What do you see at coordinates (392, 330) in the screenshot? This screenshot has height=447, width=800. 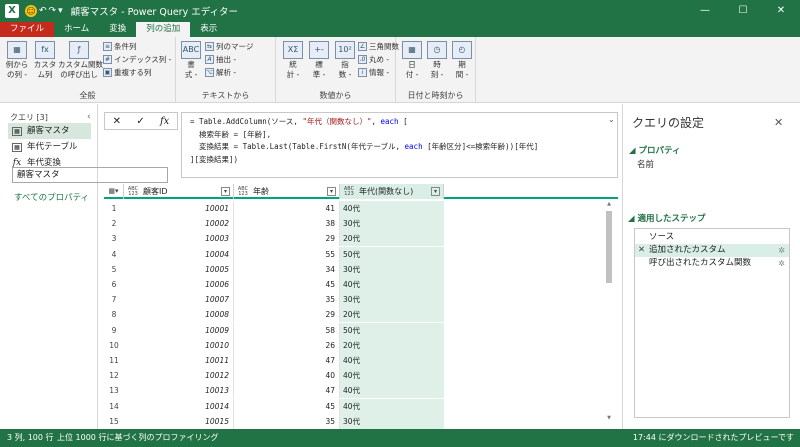 I see `cell-decade: 50代` at bounding box center [392, 330].